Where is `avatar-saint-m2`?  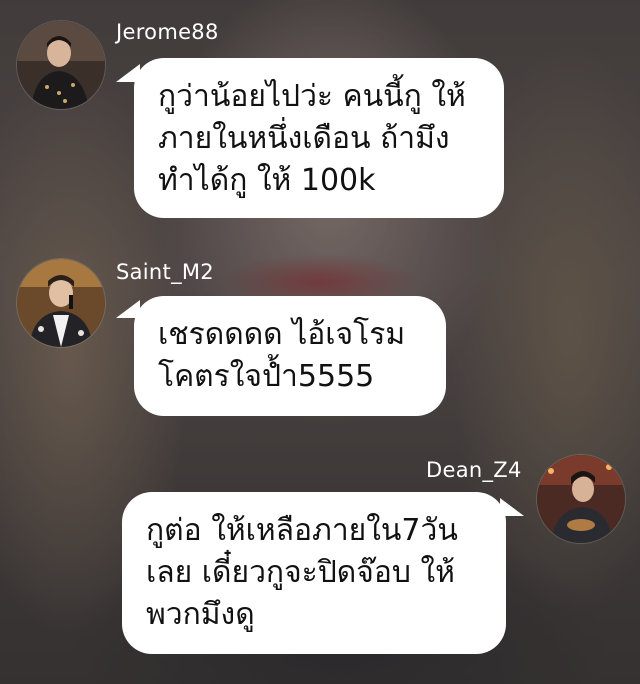 avatar-saint-m2 is located at coordinates (61, 303).